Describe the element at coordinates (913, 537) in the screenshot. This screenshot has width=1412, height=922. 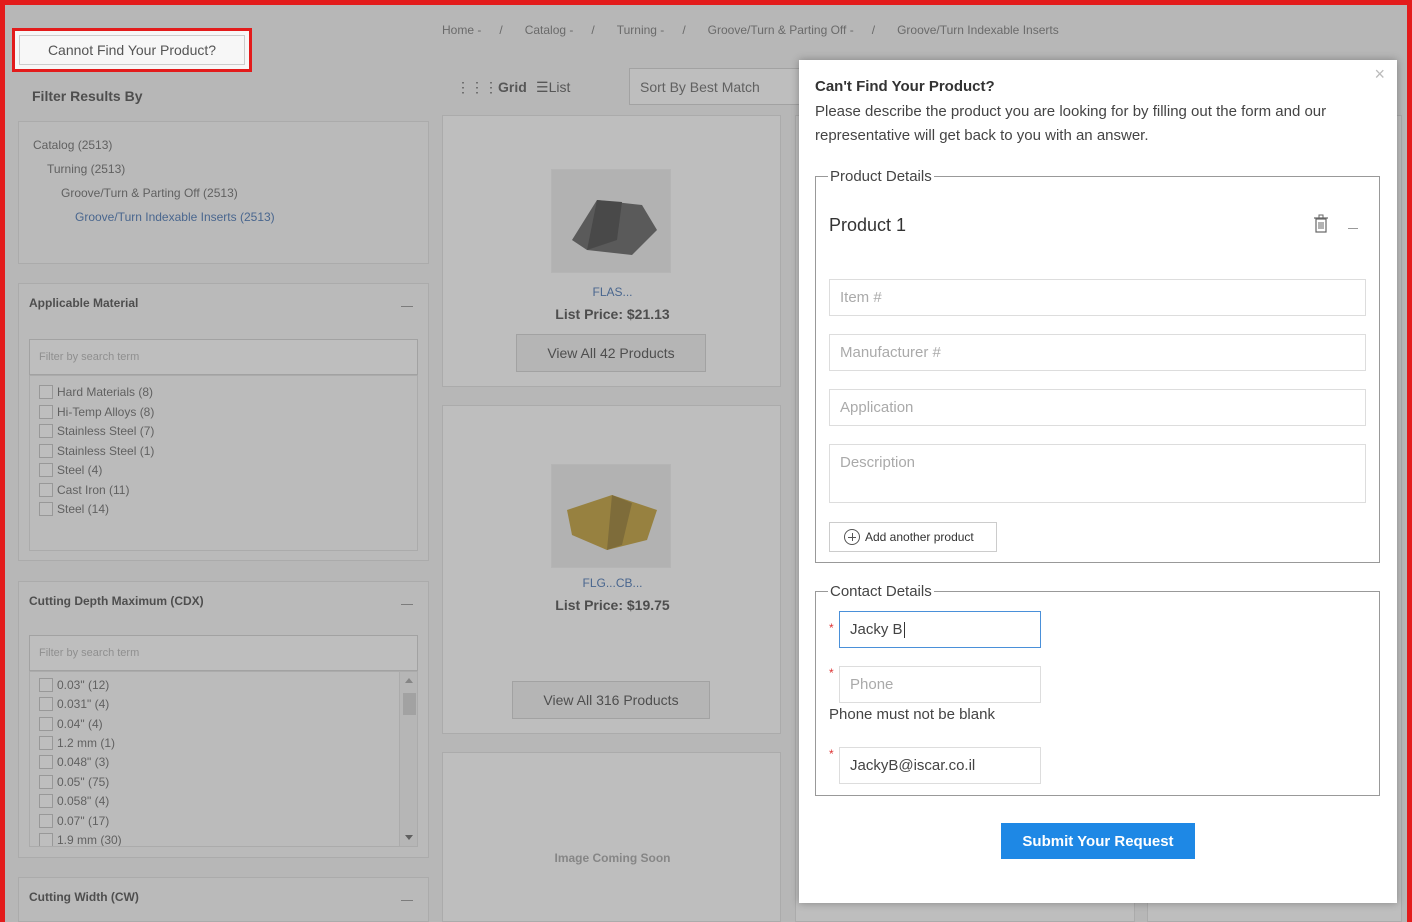
I see `add-another-product-button: Add another product` at that location.